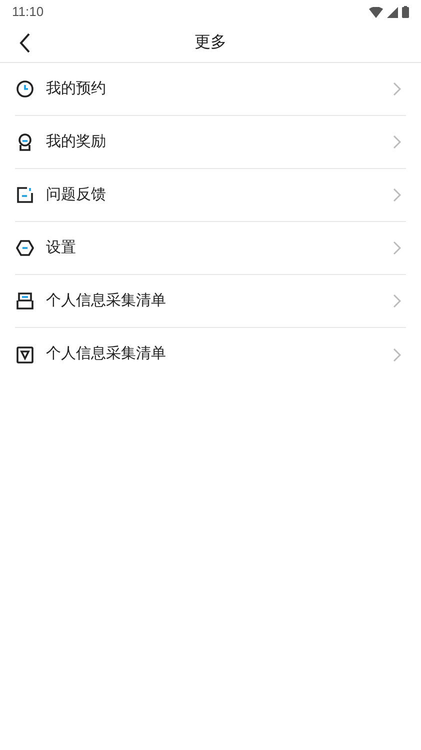  I want to click on menu-item: 设置, so click(210, 248).